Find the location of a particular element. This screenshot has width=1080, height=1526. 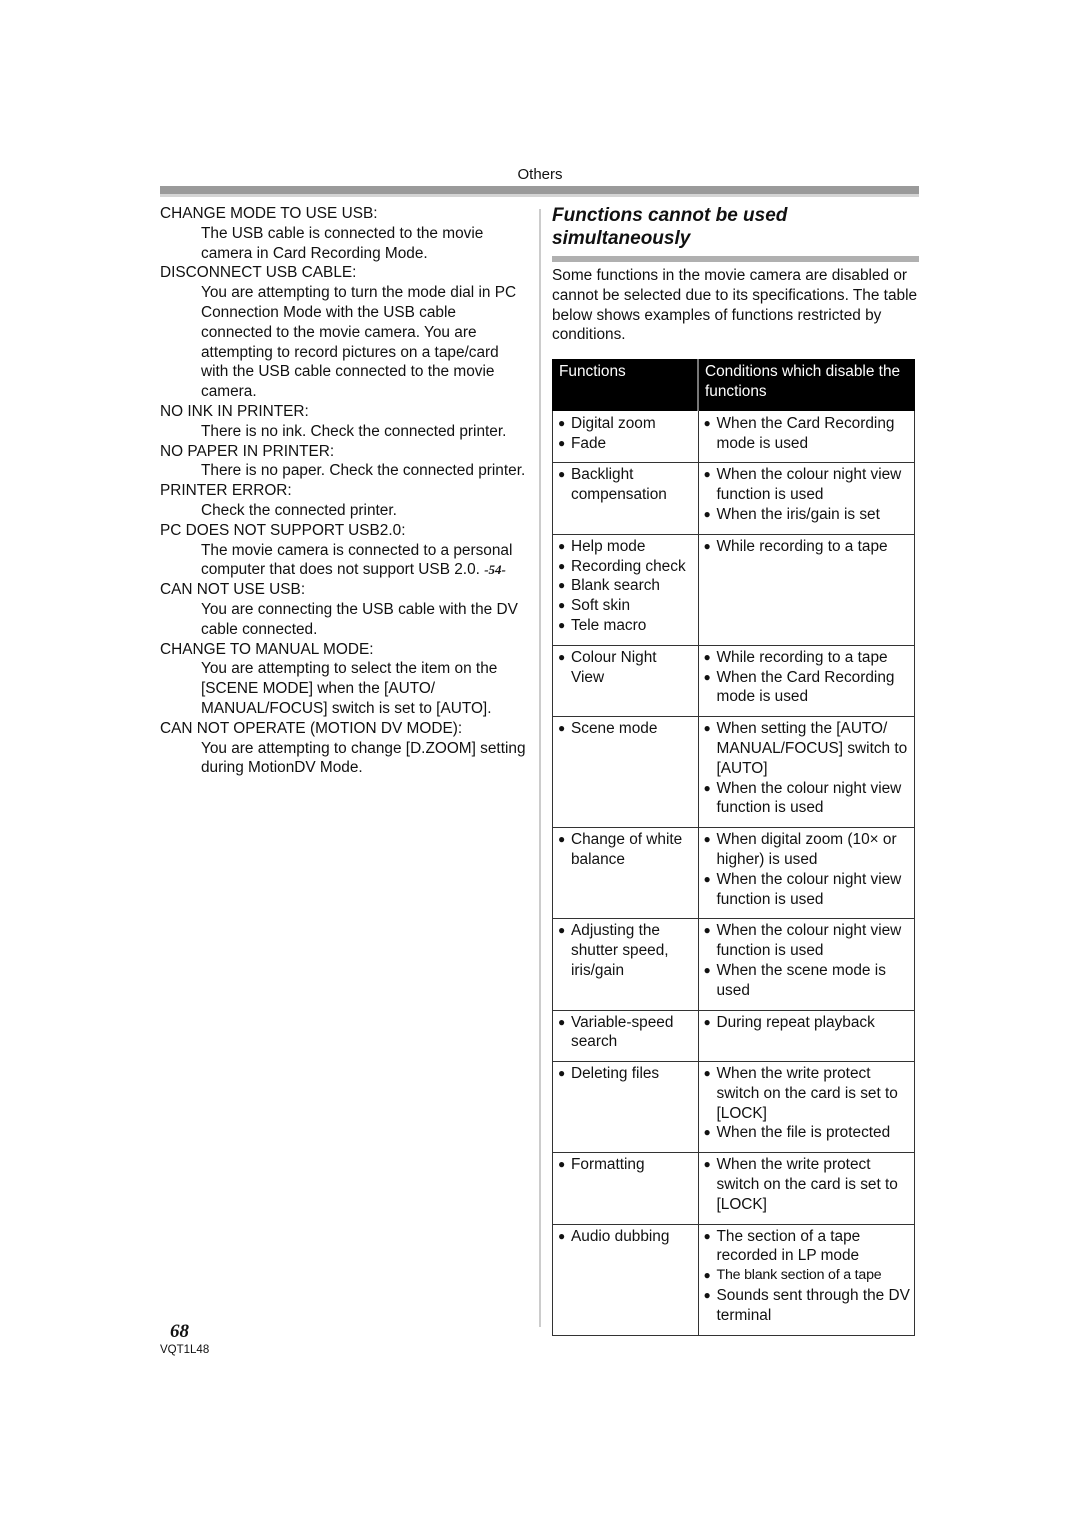

function-item: ● Help mode is located at coordinates (626, 547).